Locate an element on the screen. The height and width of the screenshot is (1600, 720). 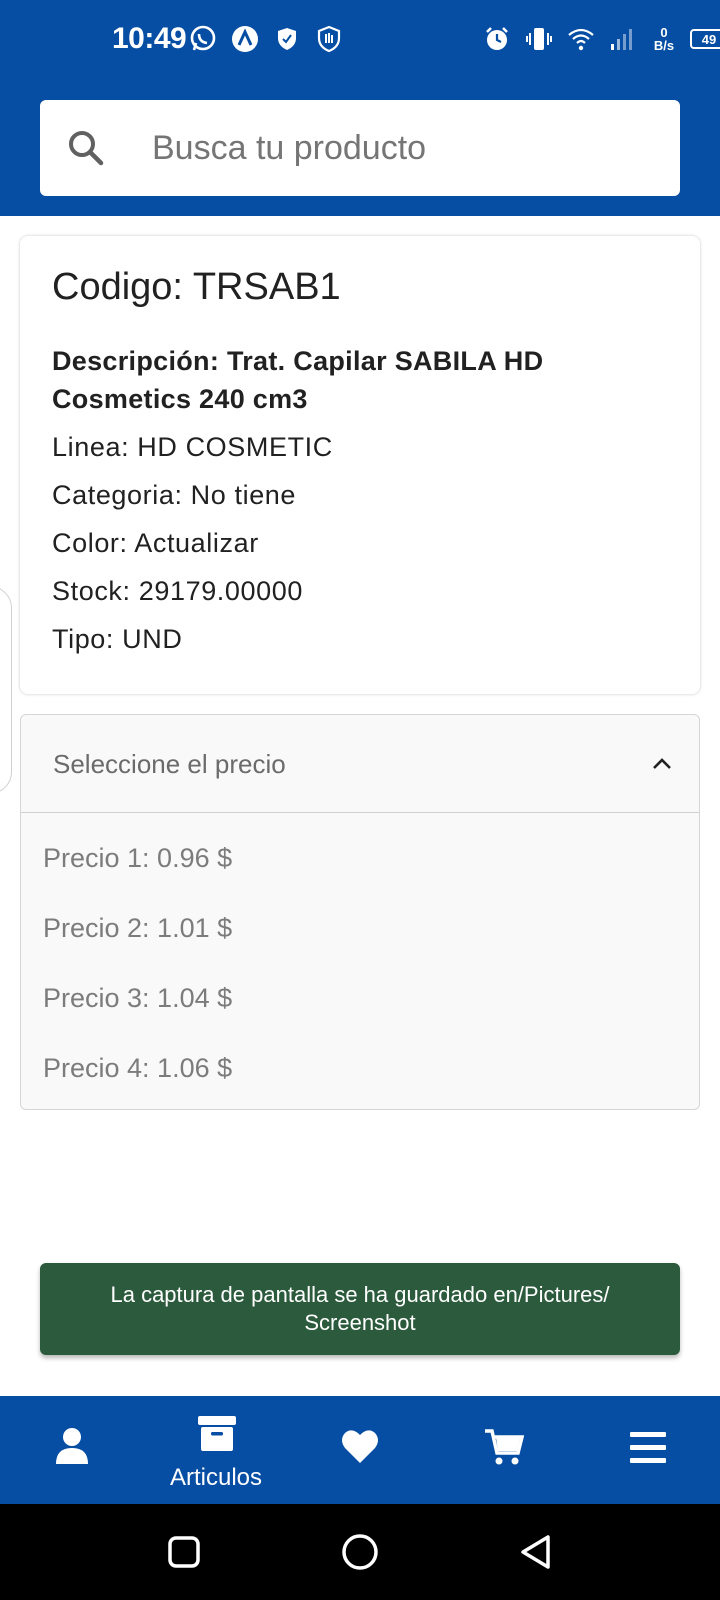
battery-icon: 49 is located at coordinates (705, 39).